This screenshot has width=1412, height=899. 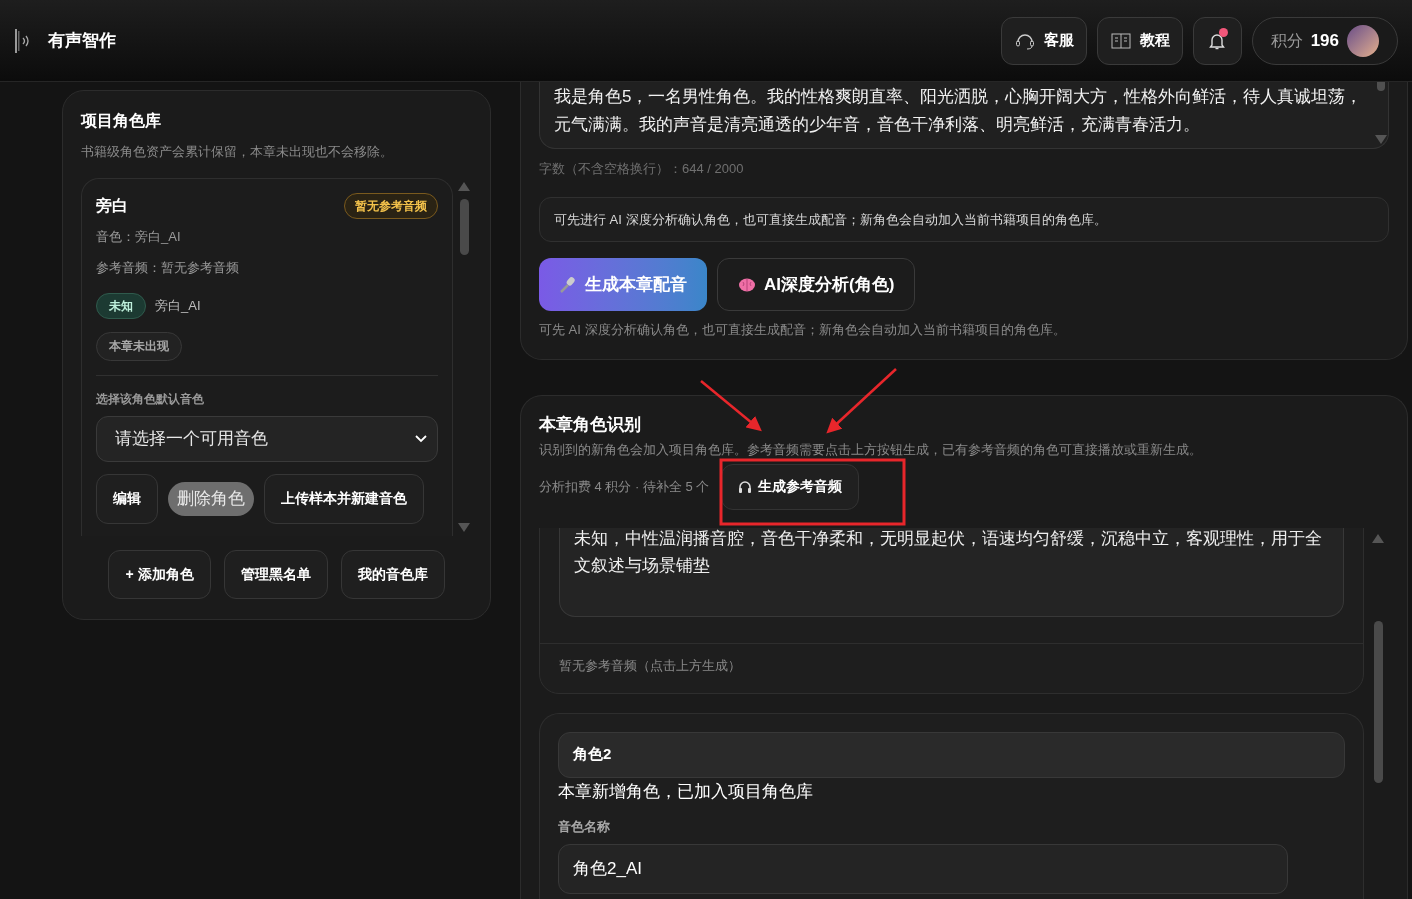 I want to click on section-description: 识别到的新角色会加入项目角色库。参考音频需要点击上方按钮生成，已有参考音频的角色可直接播放或重新生成。, so click(x=871, y=450).